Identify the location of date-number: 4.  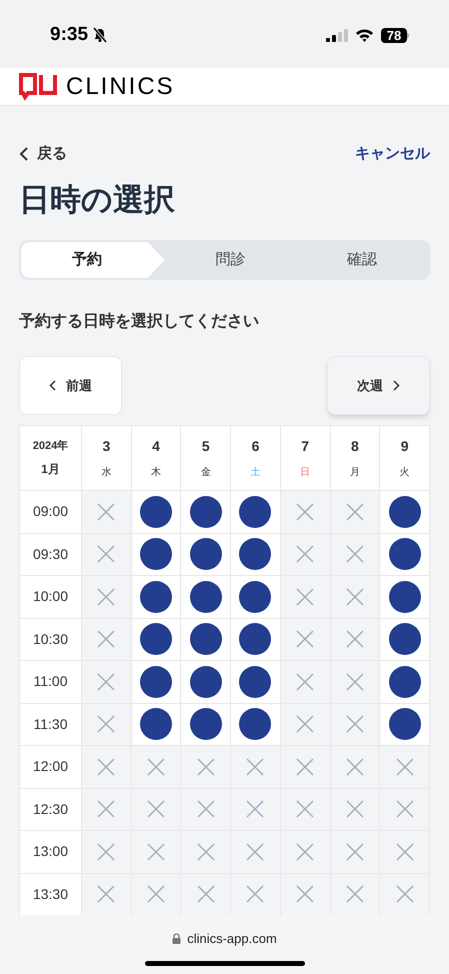
(156, 446).